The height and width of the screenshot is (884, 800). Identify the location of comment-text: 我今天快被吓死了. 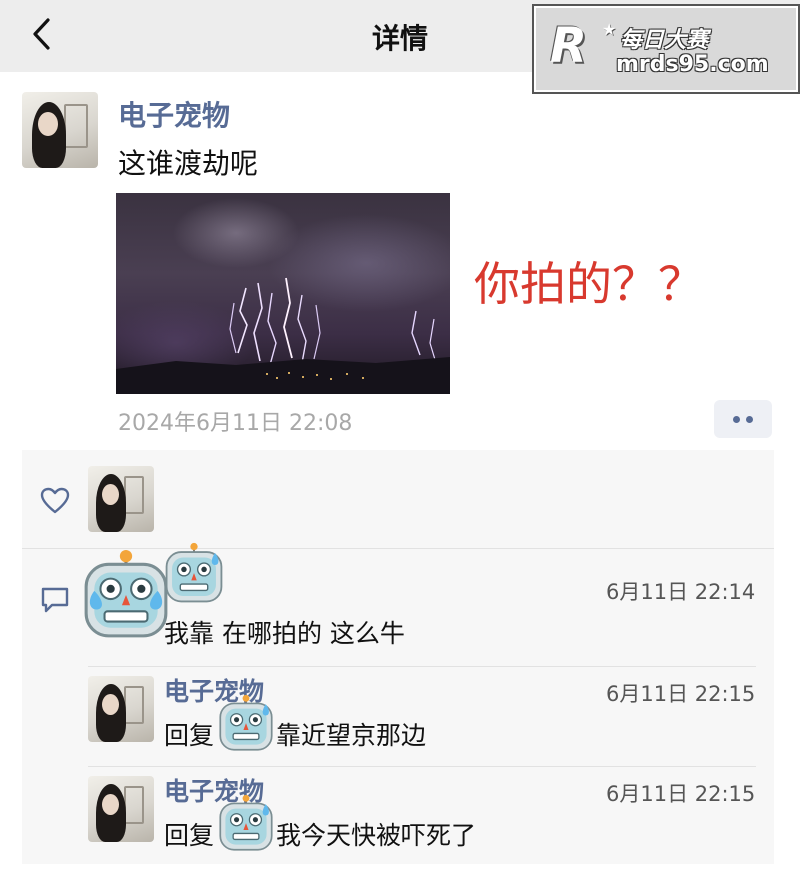
(376, 834).